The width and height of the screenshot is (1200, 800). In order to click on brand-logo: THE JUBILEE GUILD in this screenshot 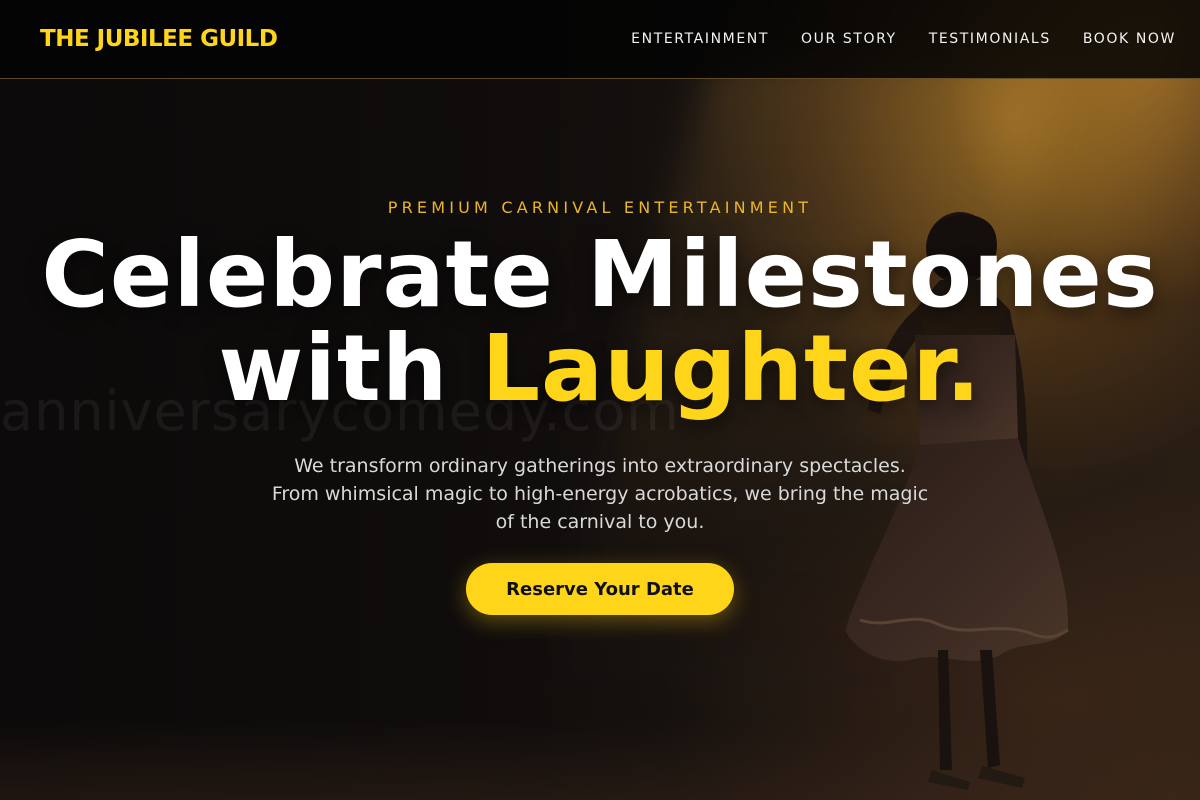, I will do `click(159, 39)`.